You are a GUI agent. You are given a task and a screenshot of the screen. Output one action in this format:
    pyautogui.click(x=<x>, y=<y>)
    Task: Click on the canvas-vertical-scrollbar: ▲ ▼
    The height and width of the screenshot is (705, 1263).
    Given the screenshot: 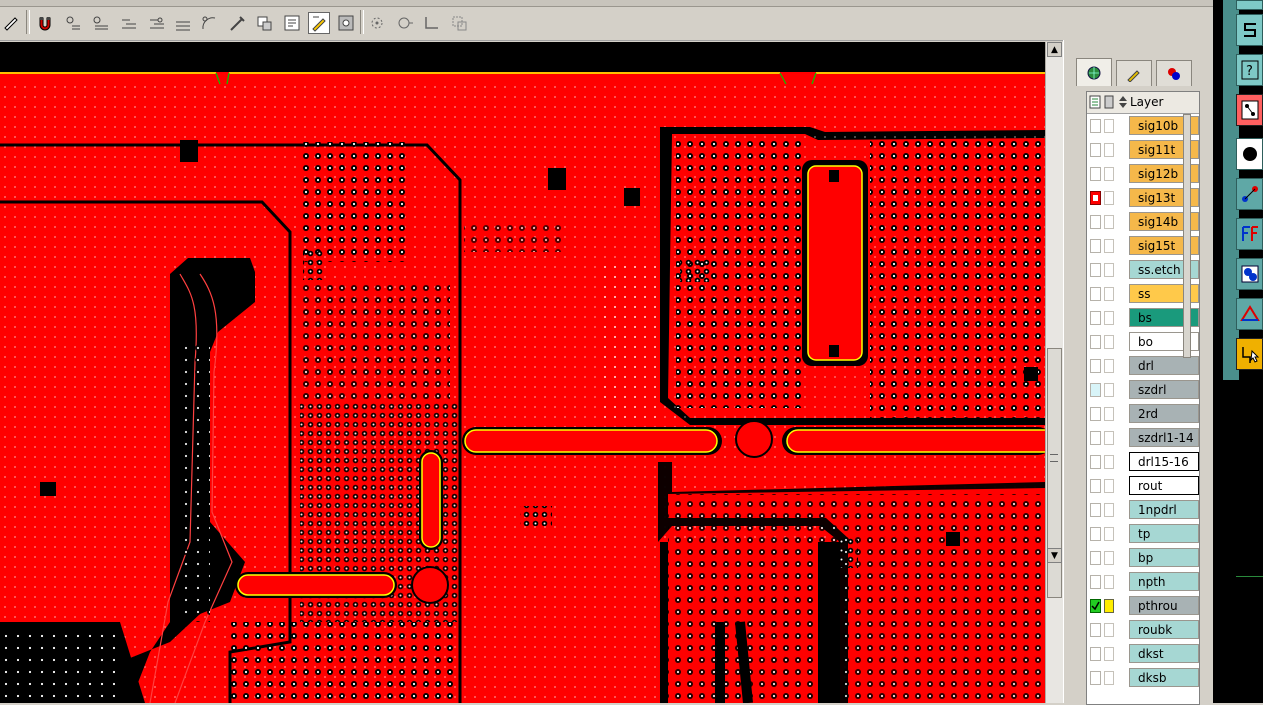 What is the action you would take?
    pyautogui.click(x=1054, y=372)
    